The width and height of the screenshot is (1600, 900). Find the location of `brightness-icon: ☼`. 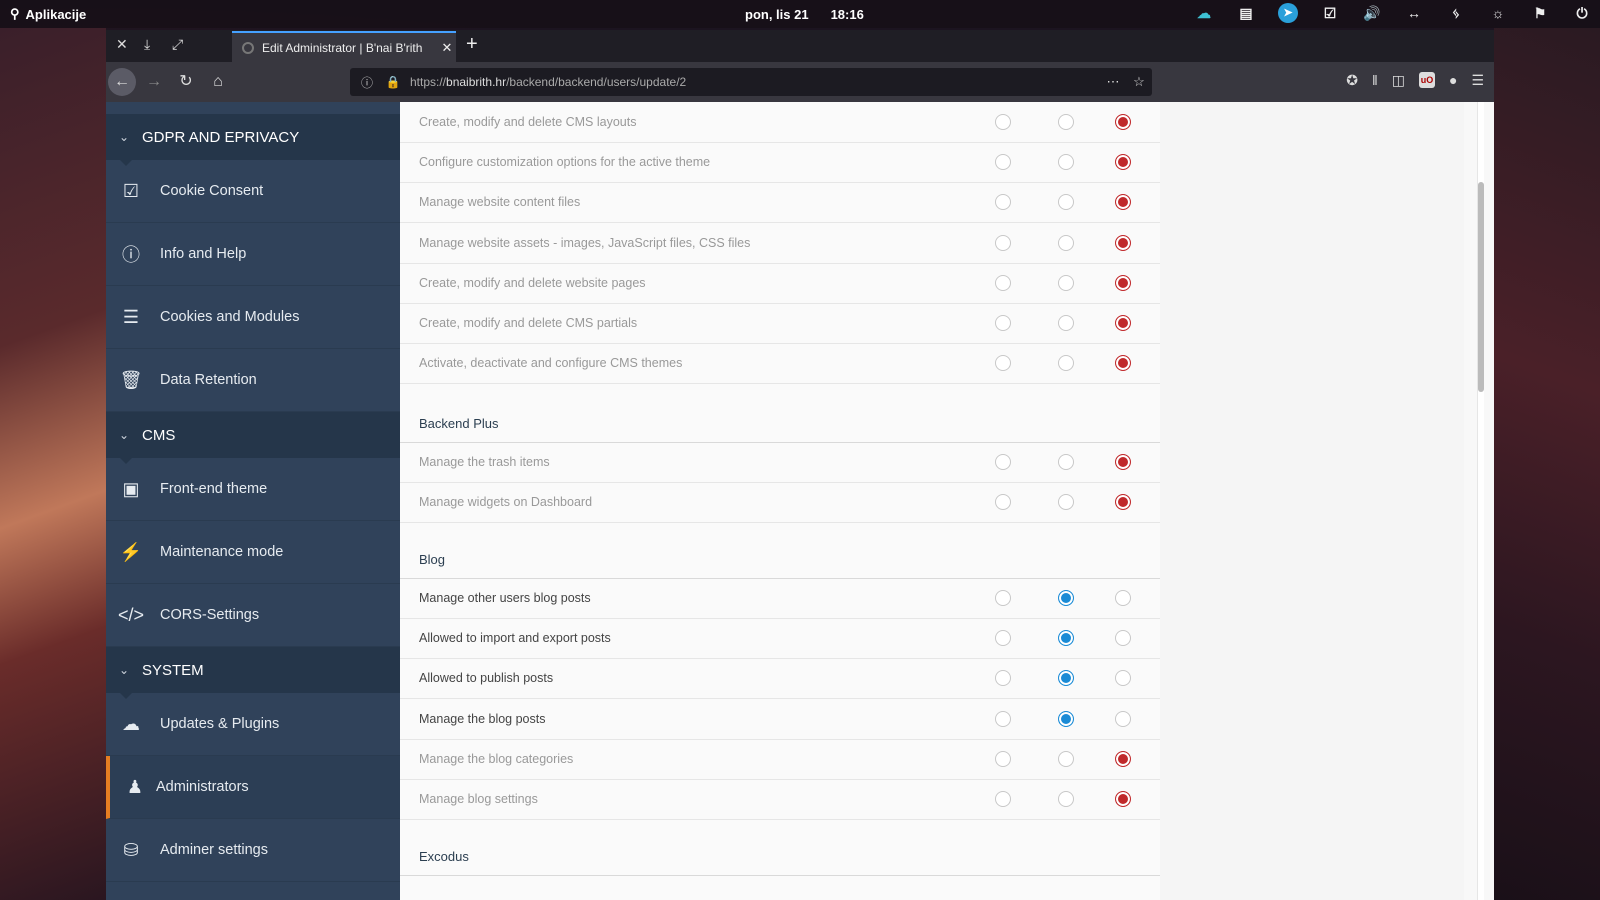

brightness-icon: ☼ is located at coordinates (1498, 13).